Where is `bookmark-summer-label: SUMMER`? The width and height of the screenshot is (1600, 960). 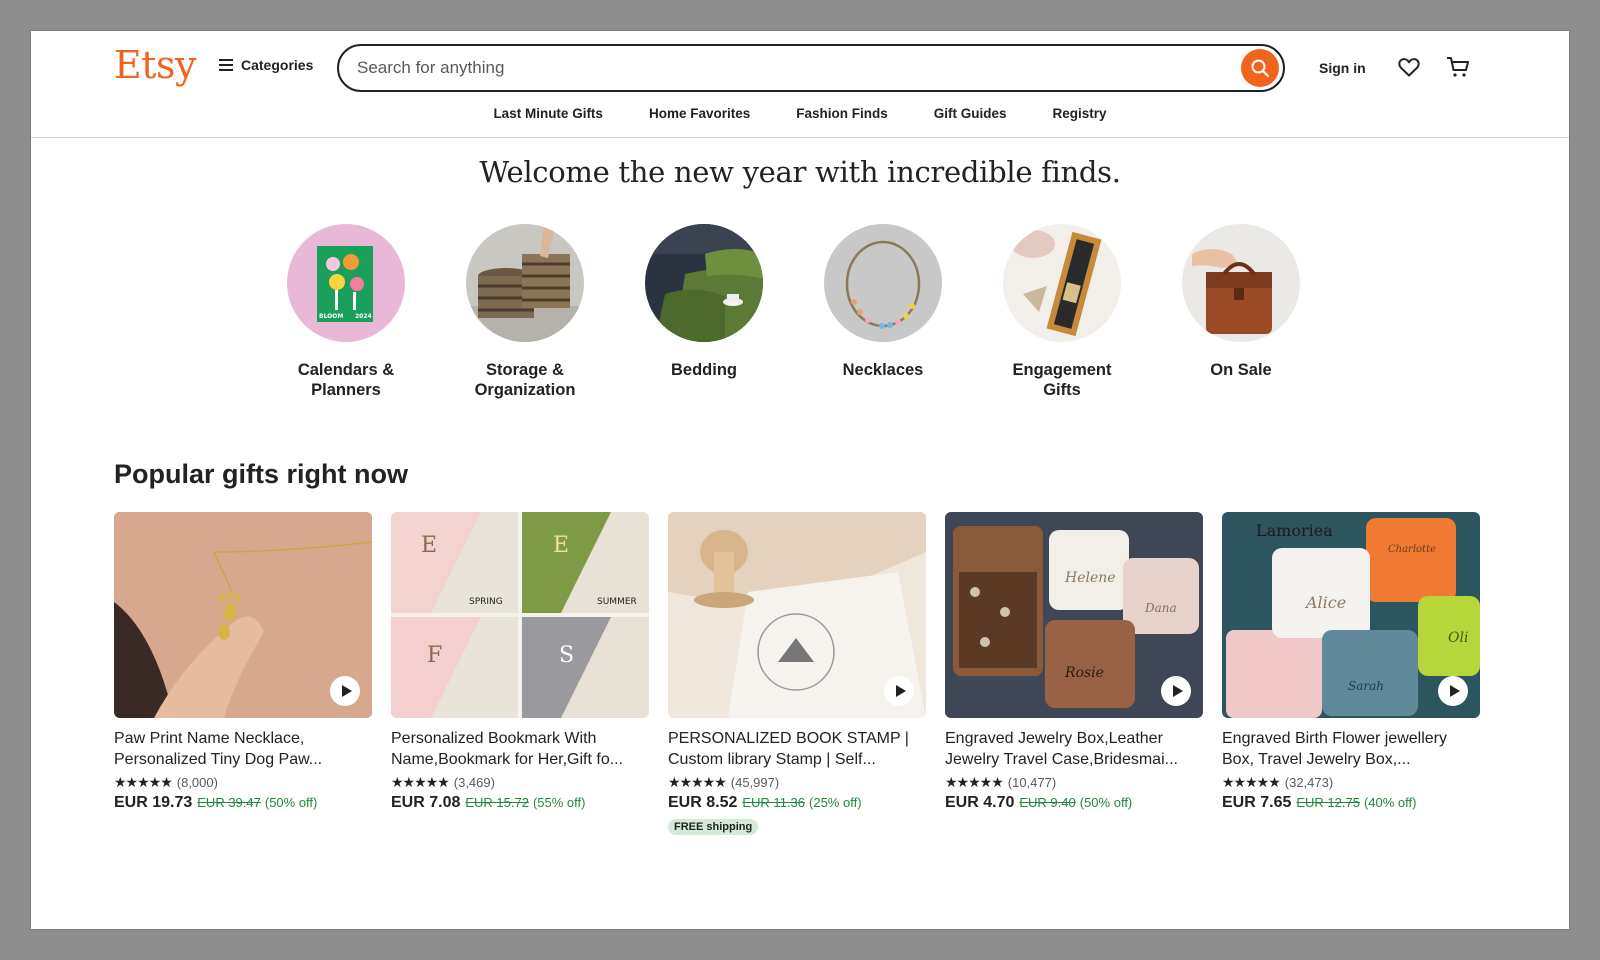 bookmark-summer-label: SUMMER is located at coordinates (617, 602).